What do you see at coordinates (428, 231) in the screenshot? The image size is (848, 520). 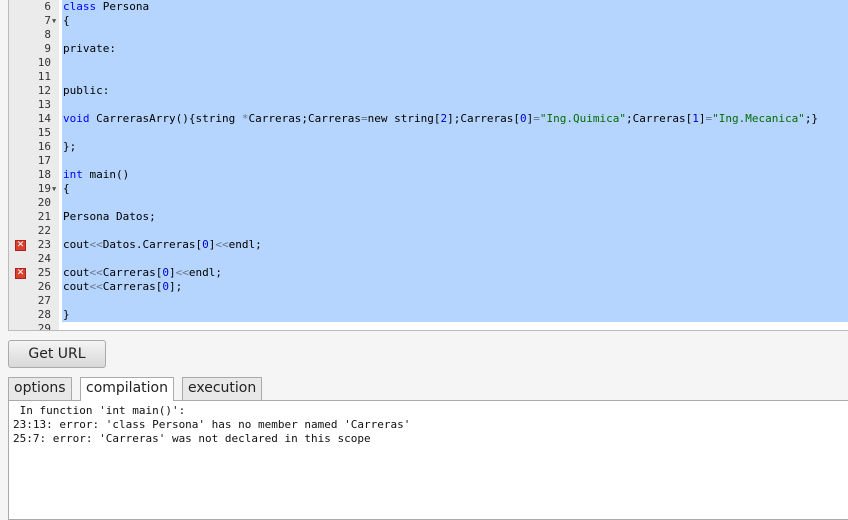 I see `code-line: 22` at bounding box center [428, 231].